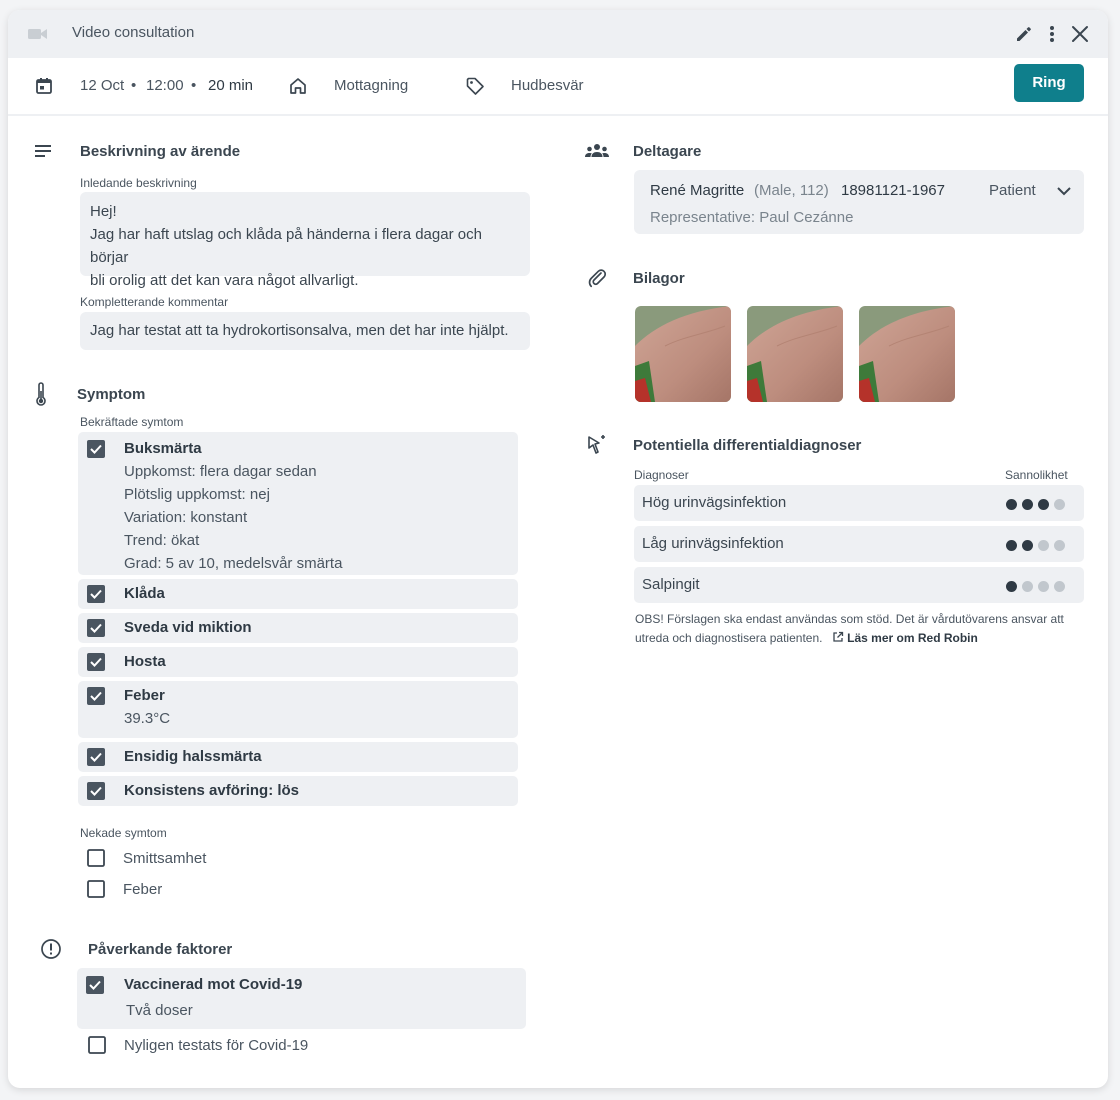 The height and width of the screenshot is (1100, 1120). What do you see at coordinates (188, 627) in the screenshot?
I see `symptom-name: Sveda vid miktion` at bounding box center [188, 627].